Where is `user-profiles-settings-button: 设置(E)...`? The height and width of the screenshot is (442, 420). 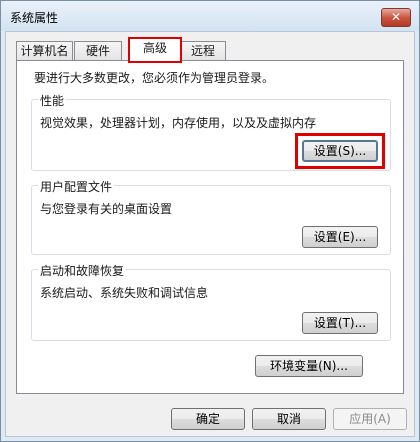
user-profiles-settings-button: 设置(E)... is located at coordinates (340, 237).